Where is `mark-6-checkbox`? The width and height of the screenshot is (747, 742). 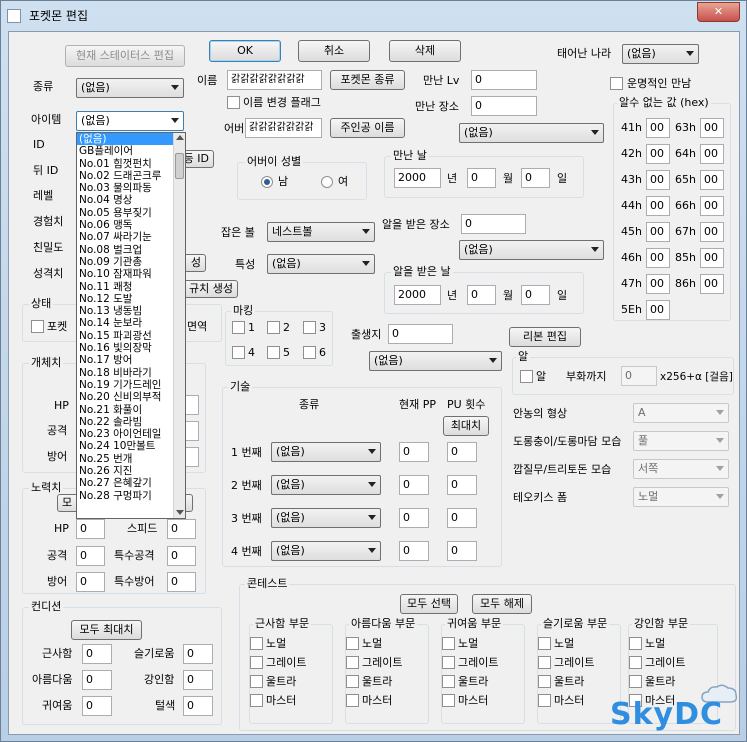
mark-6-checkbox is located at coordinates (309, 352).